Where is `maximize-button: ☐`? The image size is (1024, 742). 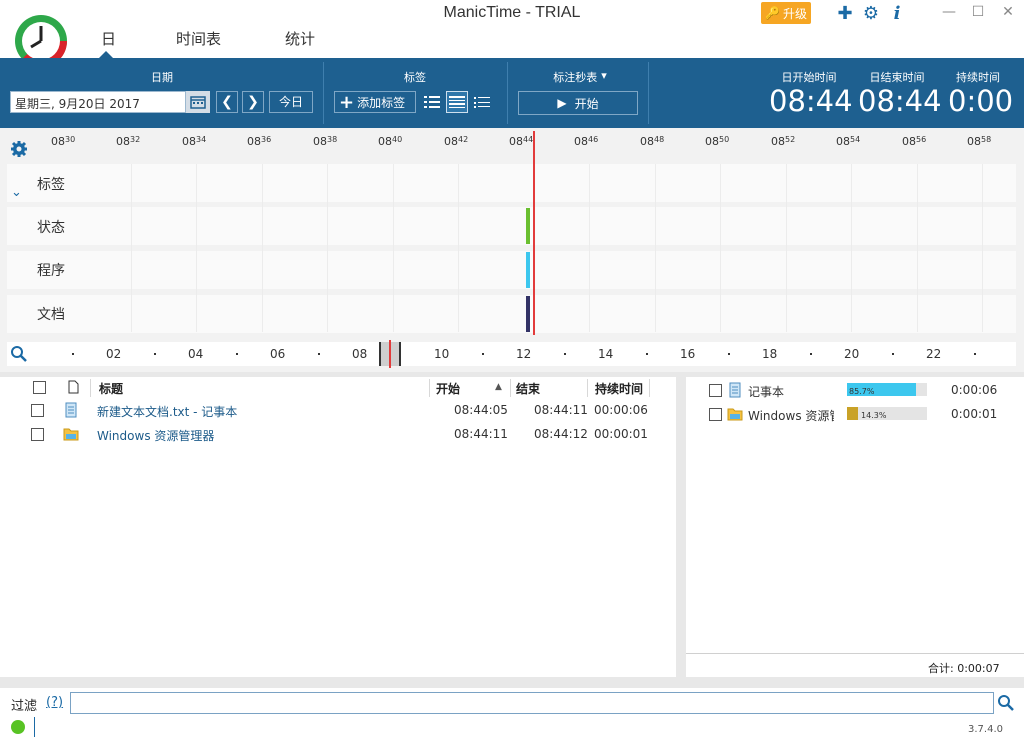
maximize-button: ☐ is located at coordinates (978, 14).